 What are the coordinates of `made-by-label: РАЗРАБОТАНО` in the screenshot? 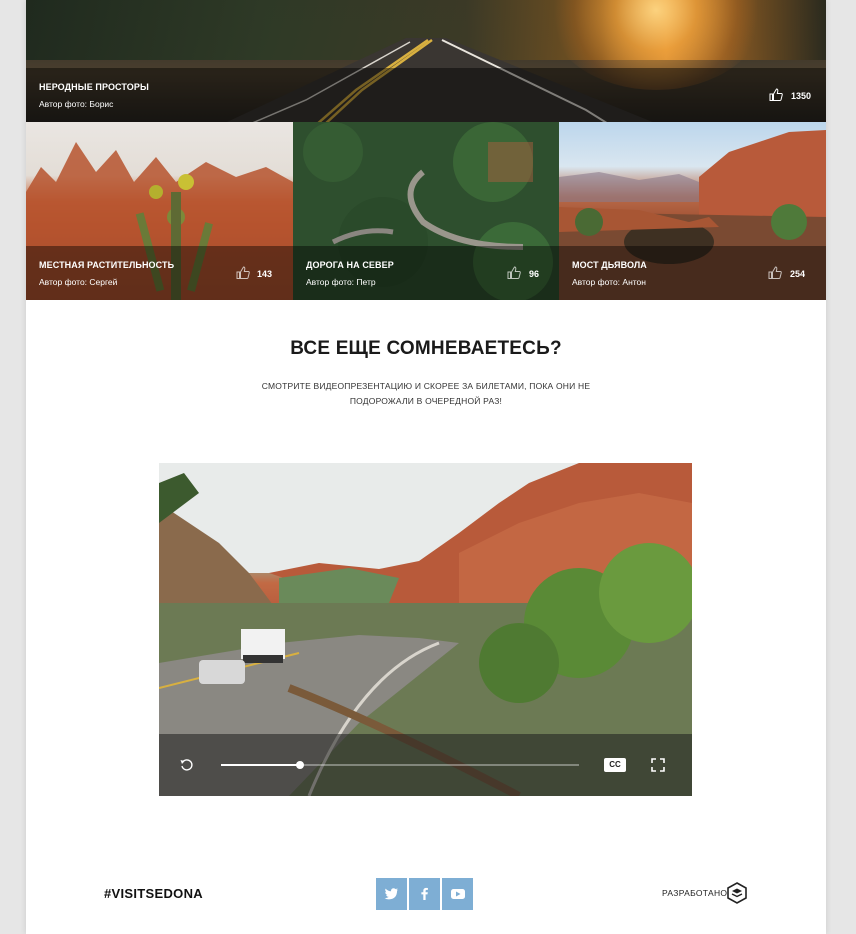 It's located at (695, 893).